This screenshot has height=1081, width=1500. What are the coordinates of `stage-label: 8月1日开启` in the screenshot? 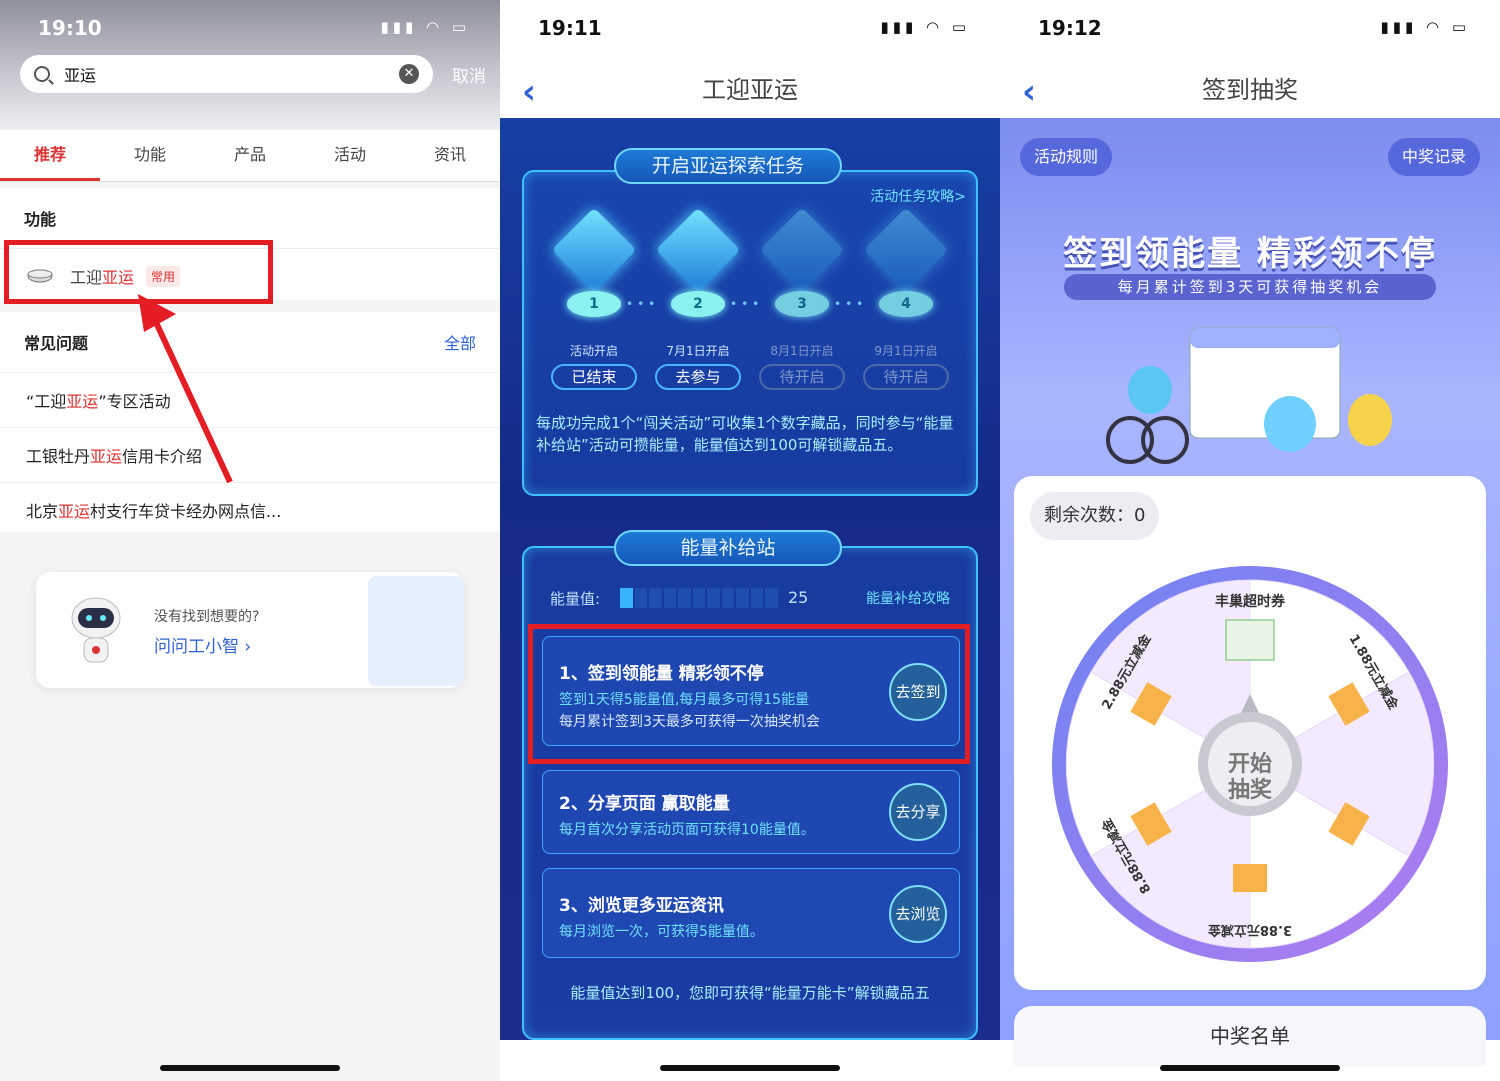 It's located at (802, 351).